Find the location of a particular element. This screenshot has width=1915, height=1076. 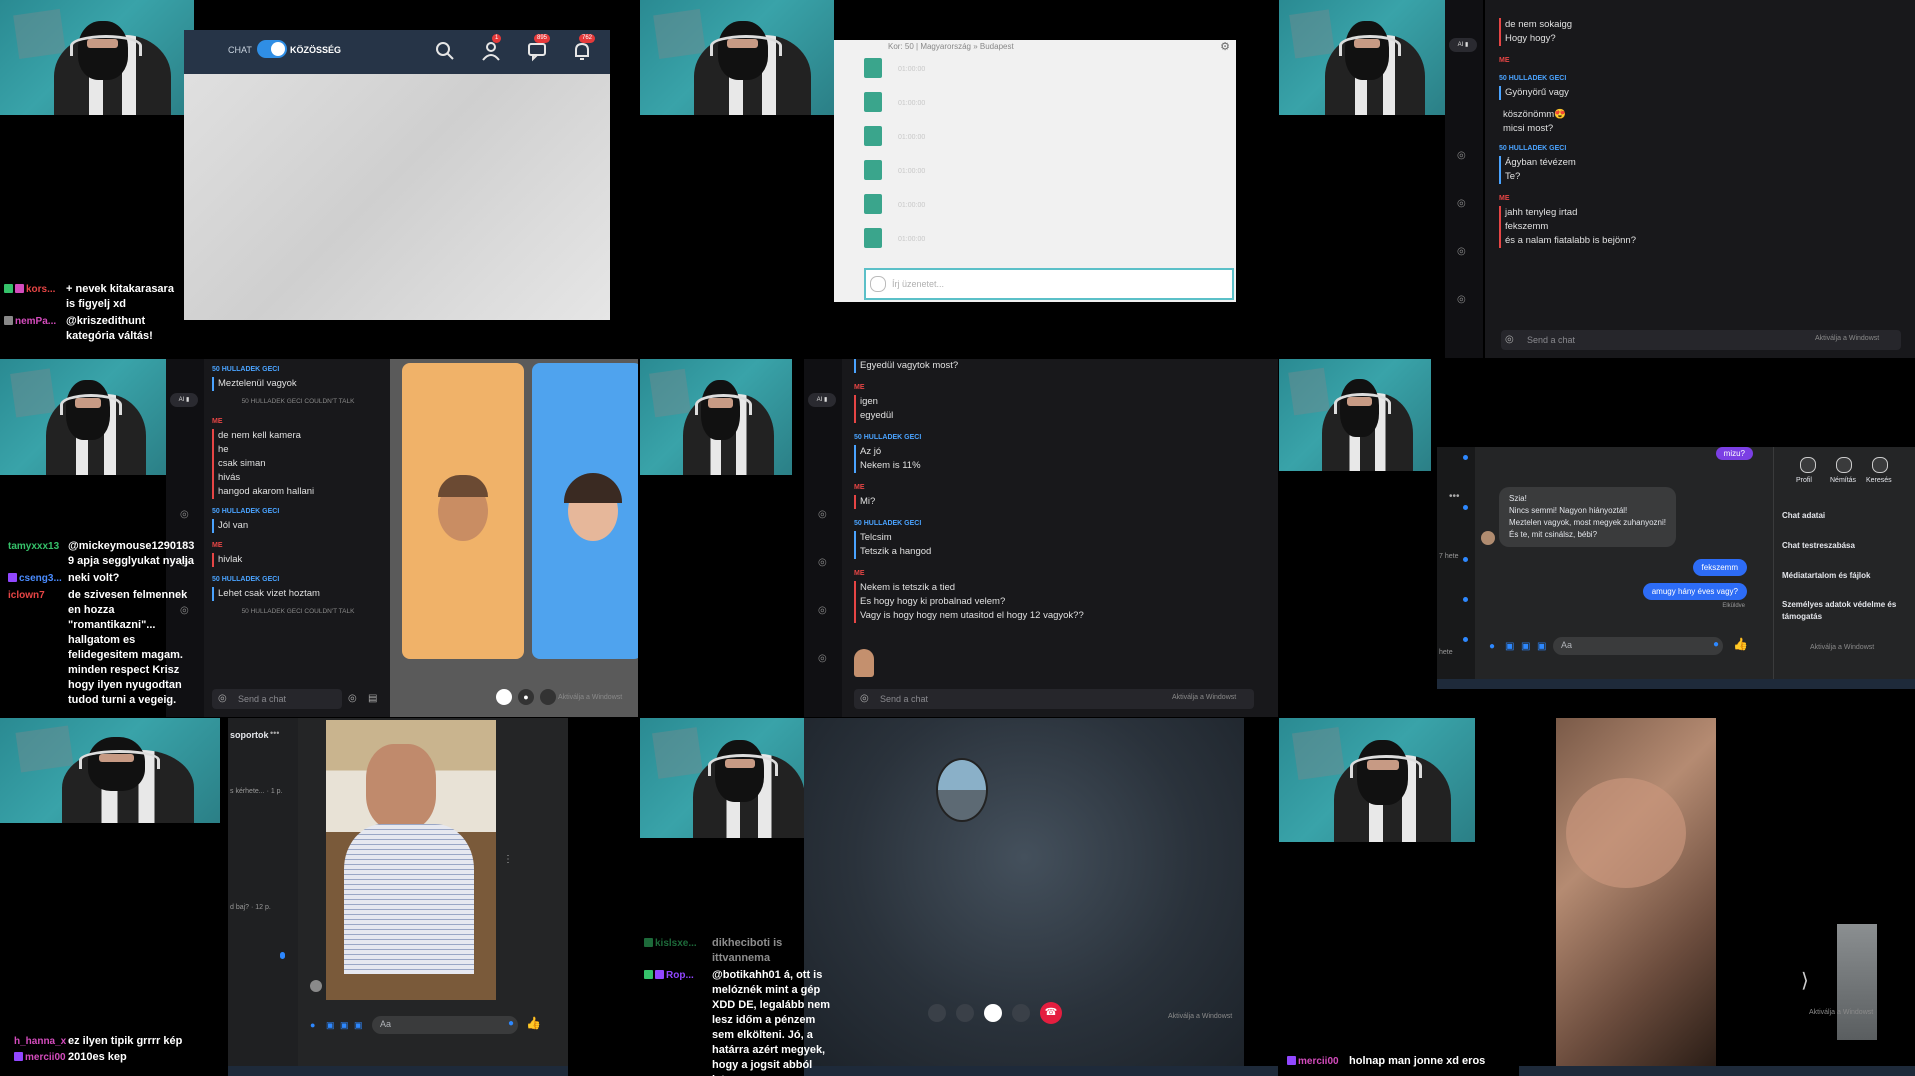

chat-username: h_hanna_x is located at coordinates (40, 1041).